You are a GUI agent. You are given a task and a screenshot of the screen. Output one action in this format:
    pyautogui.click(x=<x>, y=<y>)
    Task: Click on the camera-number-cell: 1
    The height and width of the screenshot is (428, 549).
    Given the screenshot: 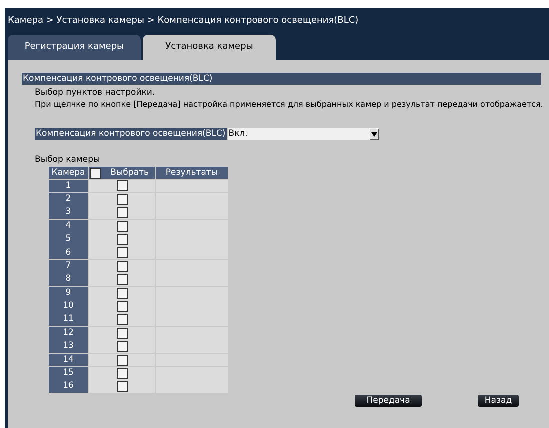 What is the action you would take?
    pyautogui.click(x=68, y=186)
    